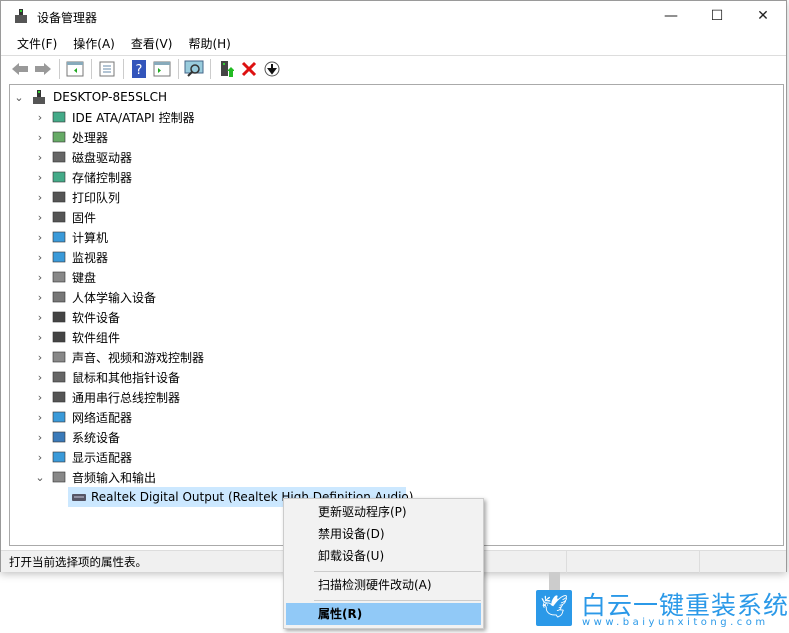 The image size is (789, 633). What do you see at coordinates (717, 16) in the screenshot?
I see `maximize-button: ☐` at bounding box center [717, 16].